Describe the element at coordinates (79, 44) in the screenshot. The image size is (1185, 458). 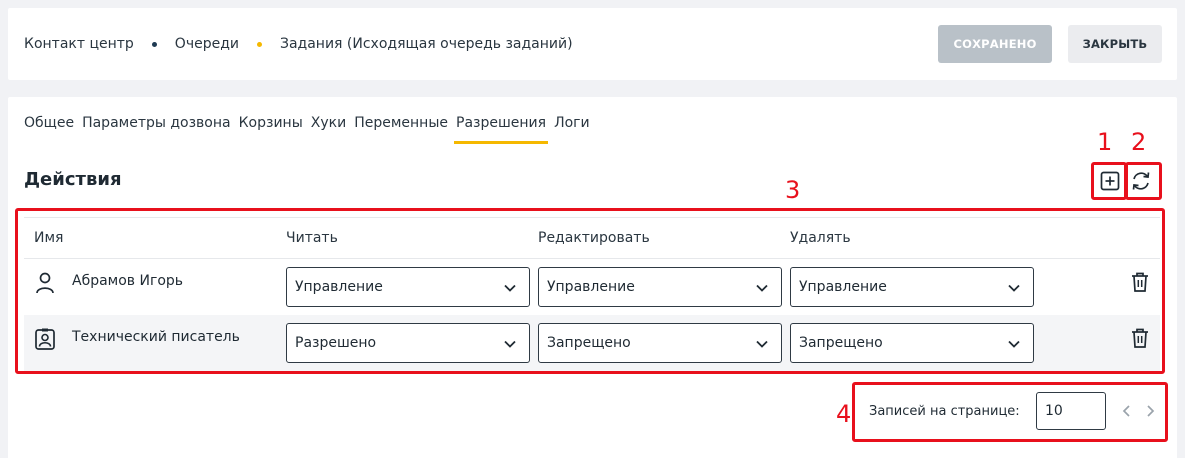
I see `breadcrumb-item-contact-center: Контакт центр` at that location.